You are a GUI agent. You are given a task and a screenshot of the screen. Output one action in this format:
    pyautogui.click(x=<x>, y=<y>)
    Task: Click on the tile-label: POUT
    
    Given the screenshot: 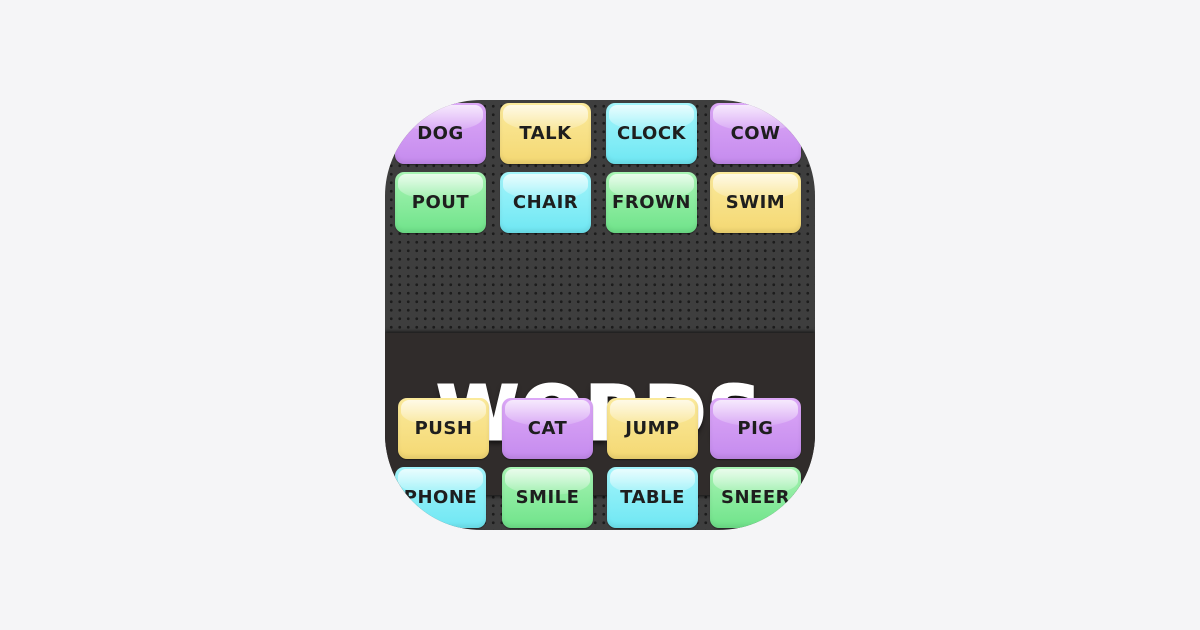 What is the action you would take?
    pyautogui.click(x=440, y=202)
    